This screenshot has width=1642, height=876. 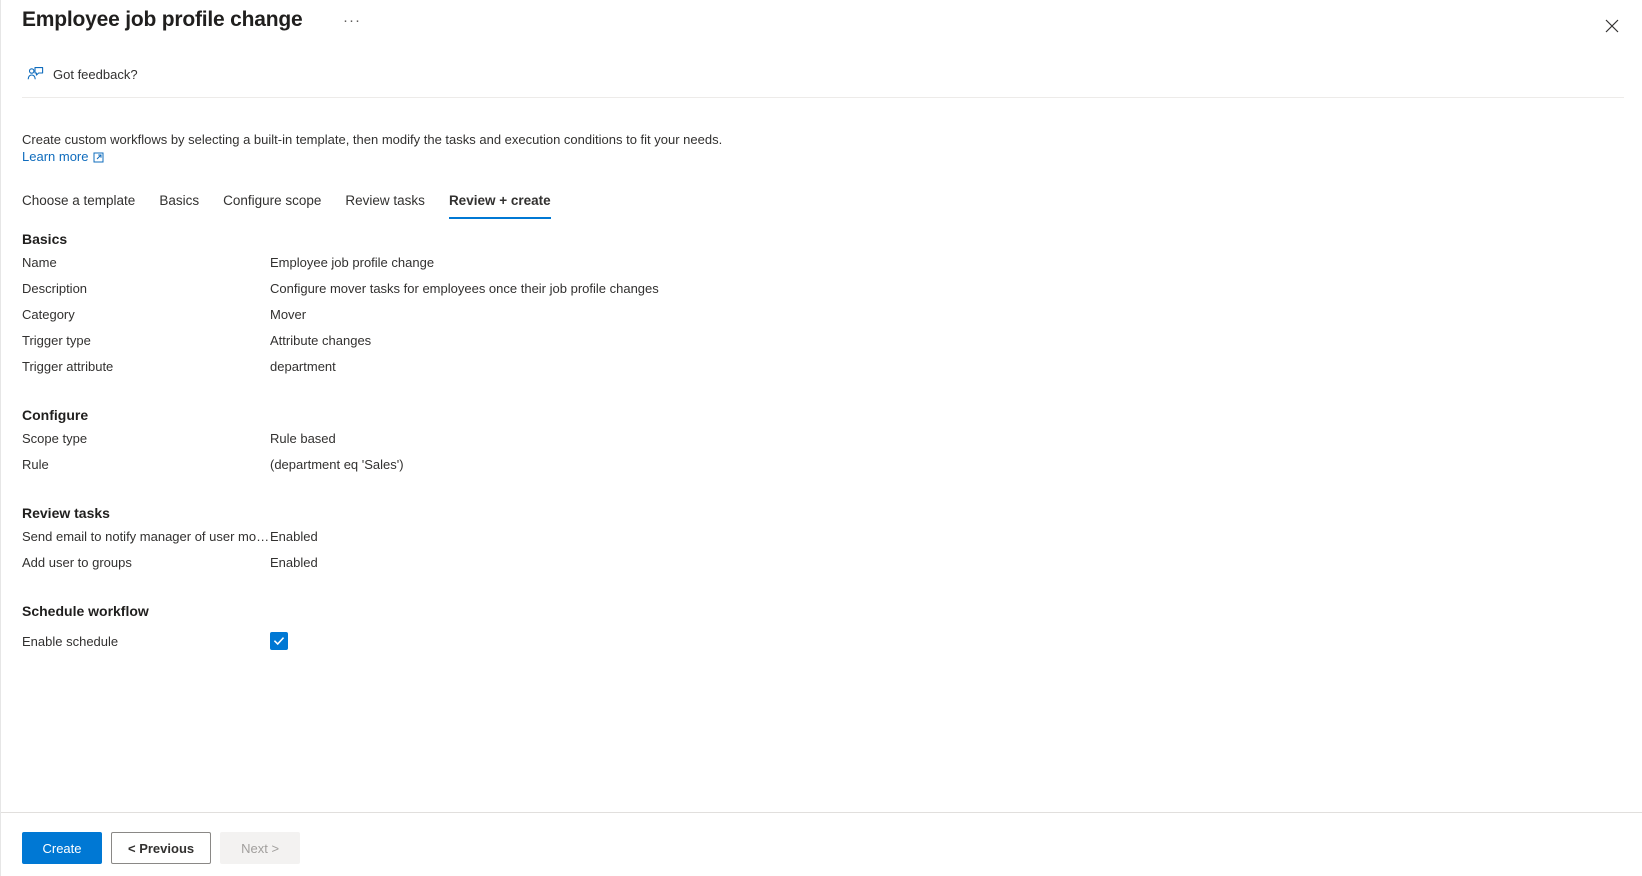 What do you see at coordinates (35, 74) in the screenshot?
I see `feedback-person-icon` at bounding box center [35, 74].